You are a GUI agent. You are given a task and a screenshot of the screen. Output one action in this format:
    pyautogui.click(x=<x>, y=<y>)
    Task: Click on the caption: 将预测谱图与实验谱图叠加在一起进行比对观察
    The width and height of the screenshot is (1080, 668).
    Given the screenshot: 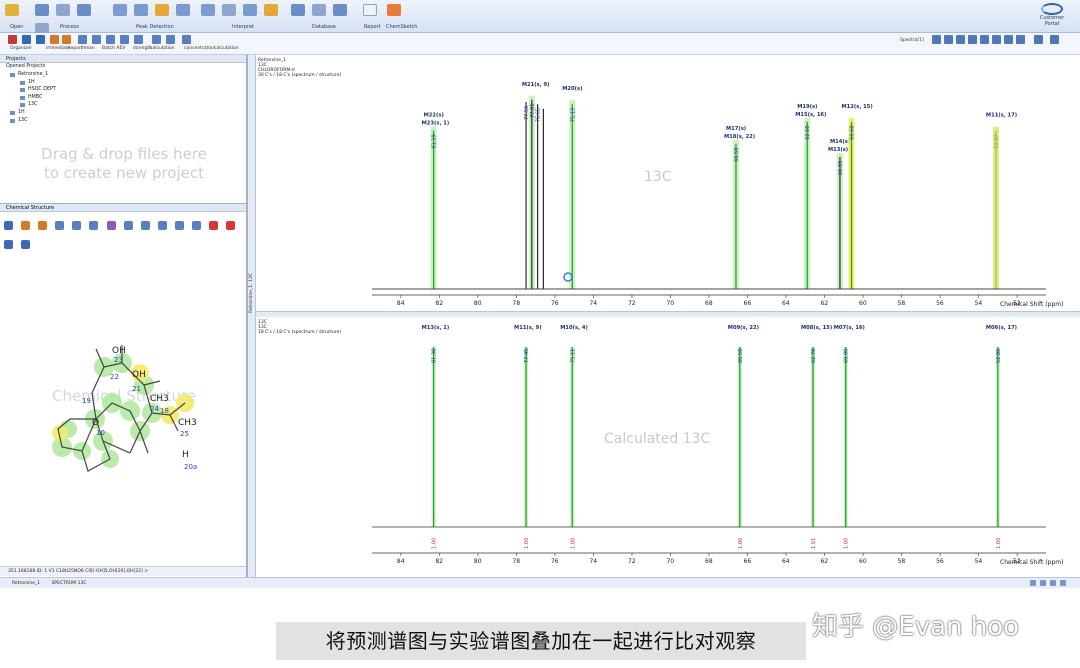 What is the action you would take?
    pyautogui.click(x=541, y=641)
    